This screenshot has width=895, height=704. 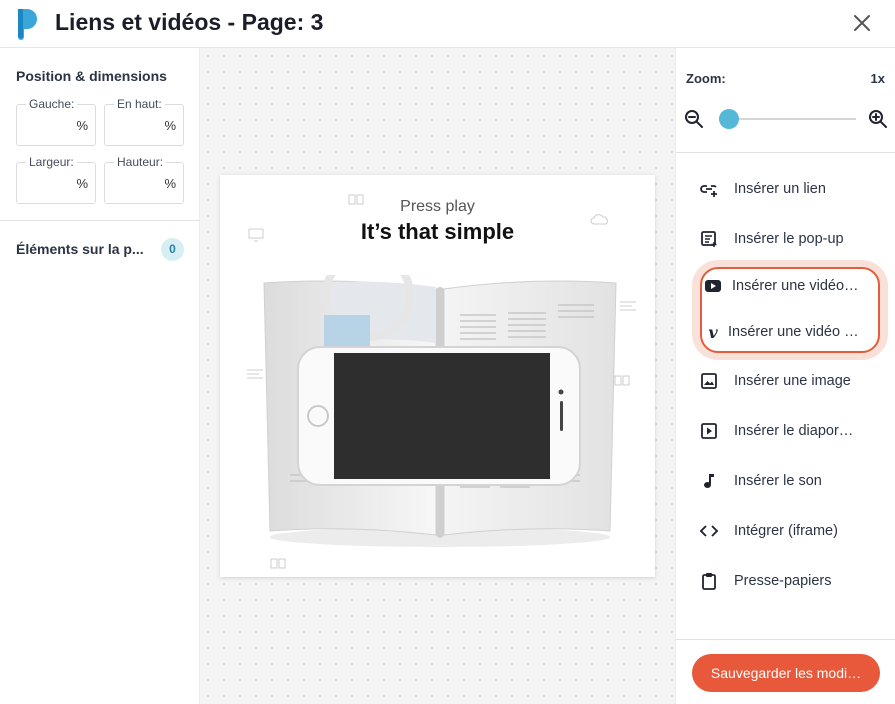 What do you see at coordinates (694, 119) in the screenshot?
I see `zoom-out-icon` at bounding box center [694, 119].